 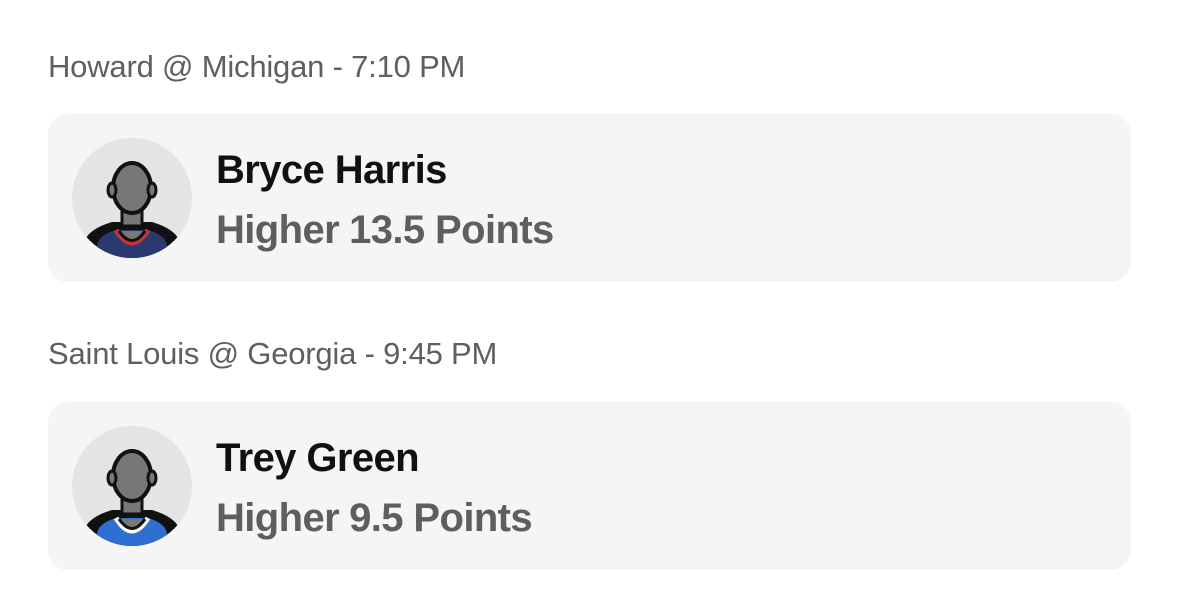 What do you see at coordinates (441, 518) in the screenshot?
I see `pick-value: 9.5 Points` at bounding box center [441, 518].